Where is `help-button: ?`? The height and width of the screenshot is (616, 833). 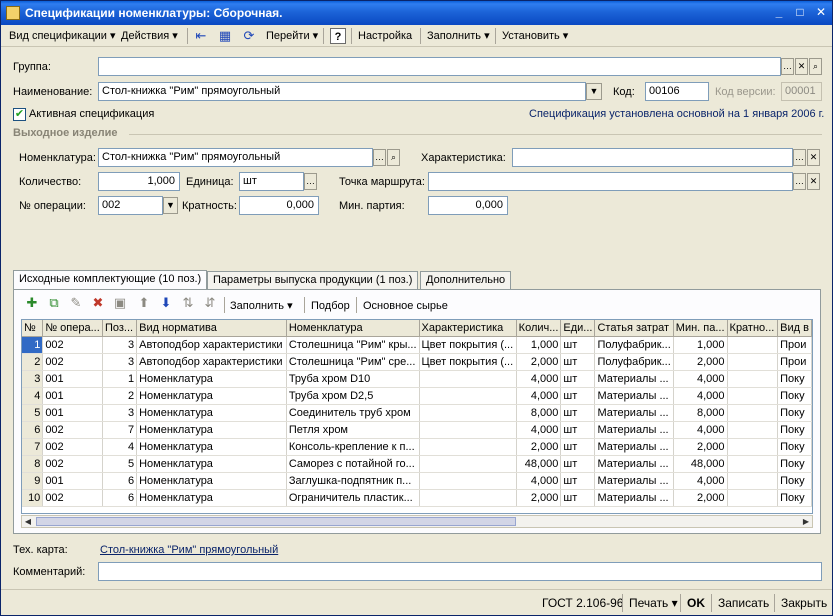
help-button: ? is located at coordinates (338, 36).